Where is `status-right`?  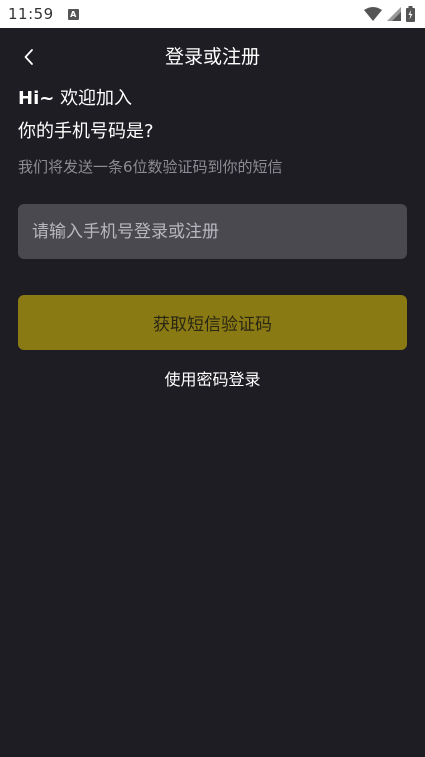 status-right is located at coordinates (389, 14).